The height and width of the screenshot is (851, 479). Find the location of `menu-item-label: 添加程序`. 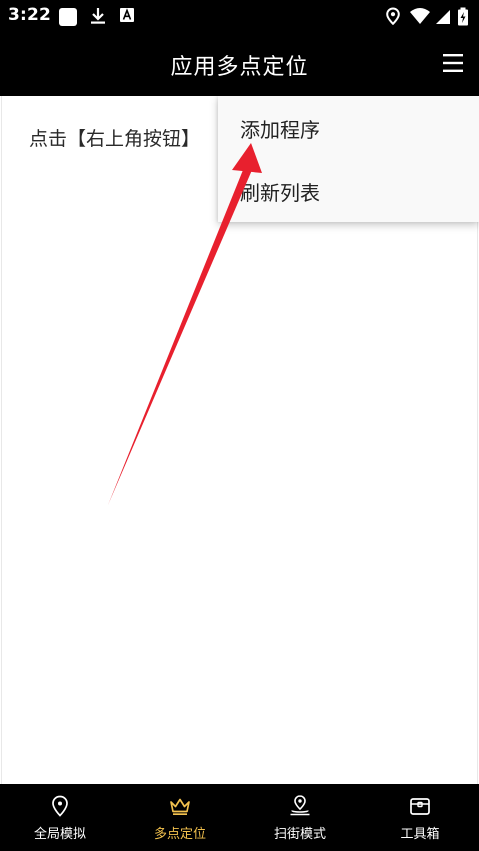

menu-item-label: 添加程序 is located at coordinates (280, 130).